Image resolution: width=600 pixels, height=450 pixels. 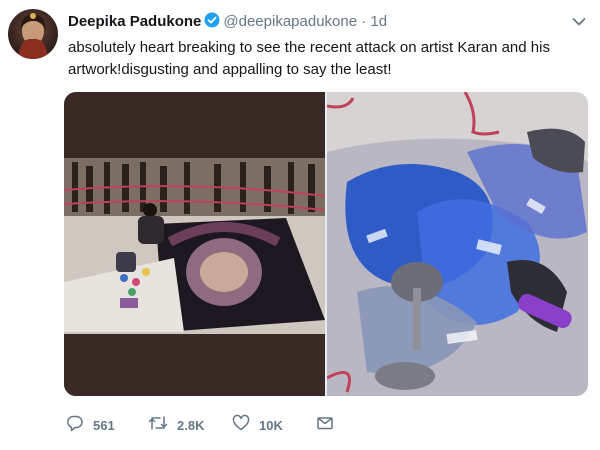 I want to click on display-name: Deepika Padukone, so click(x=134, y=21).